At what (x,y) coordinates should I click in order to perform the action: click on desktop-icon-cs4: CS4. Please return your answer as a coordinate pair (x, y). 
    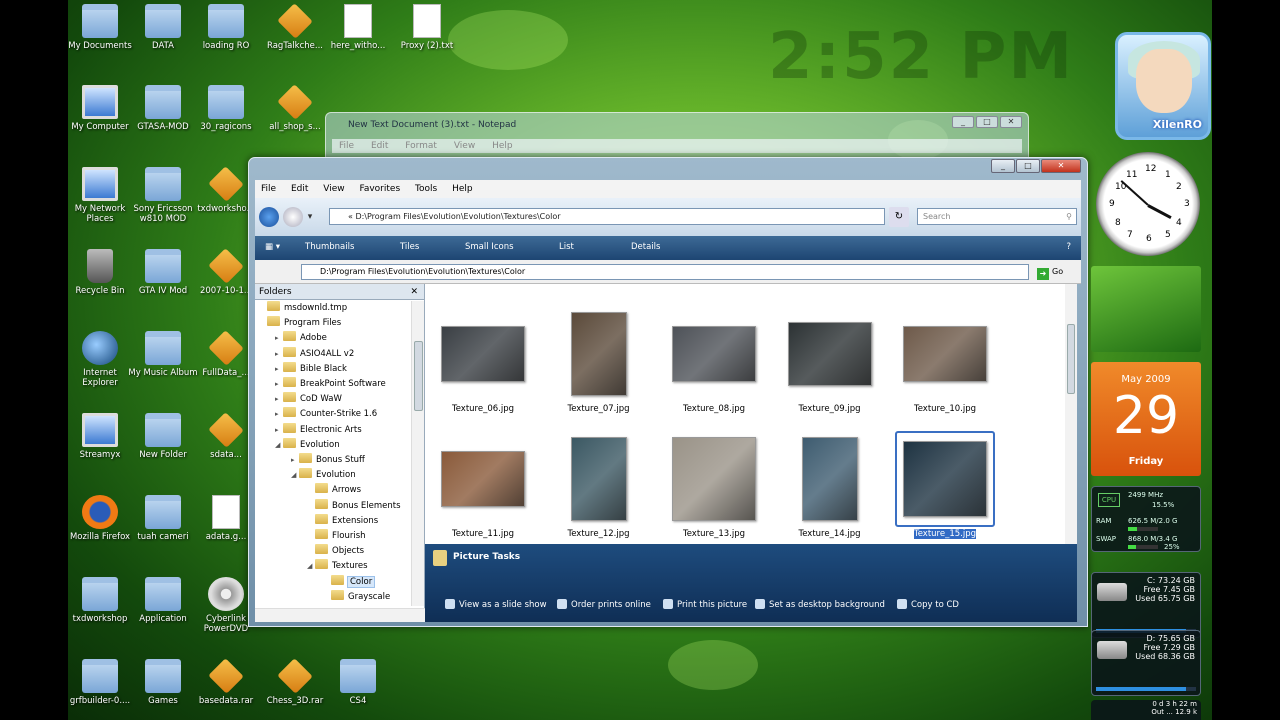
    Looking at the image, I should click on (358, 682).